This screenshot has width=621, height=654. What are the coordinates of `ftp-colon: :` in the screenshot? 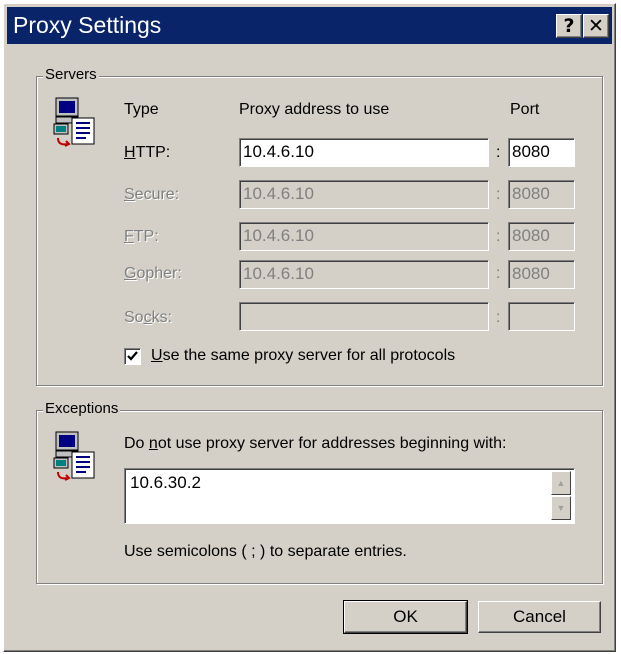 It's located at (498, 236).